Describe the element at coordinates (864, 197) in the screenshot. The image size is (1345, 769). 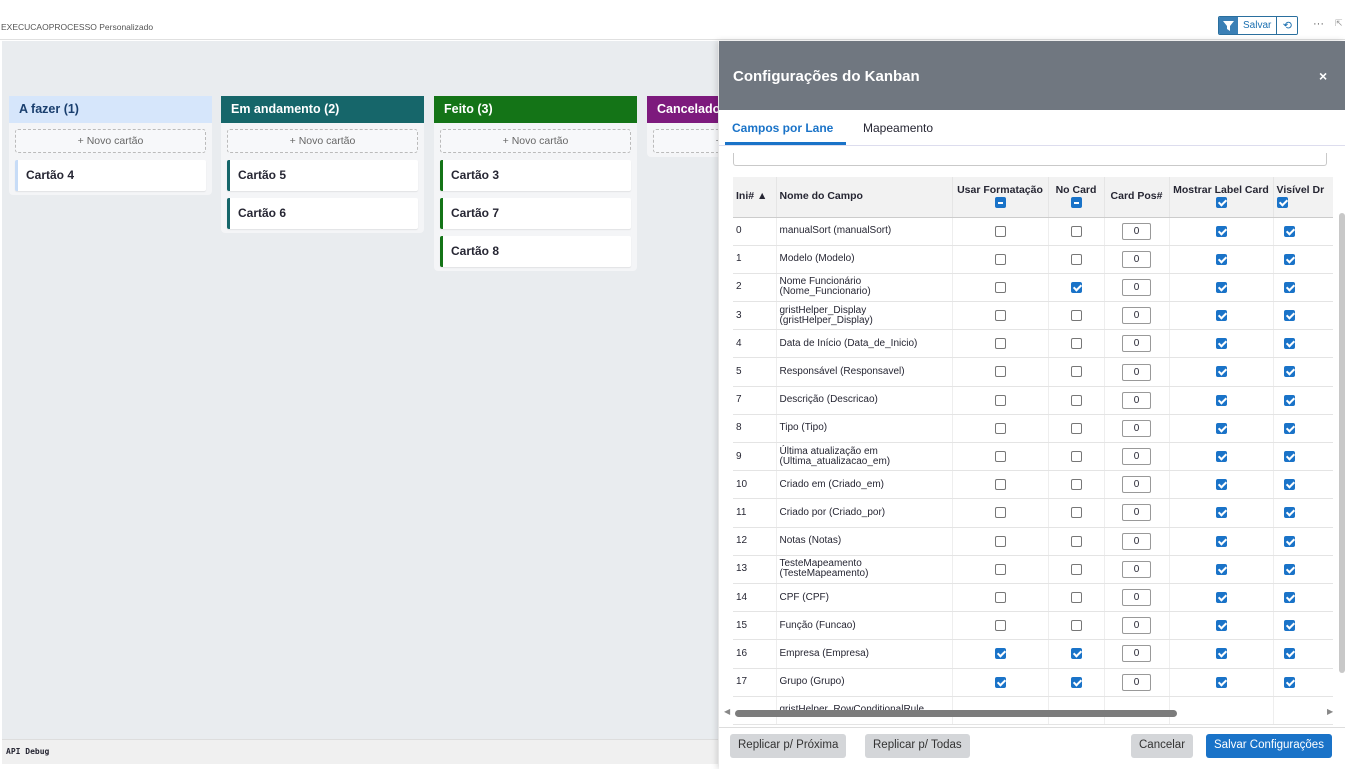
I see `col-nome-campo: Nome do Campo` at that location.